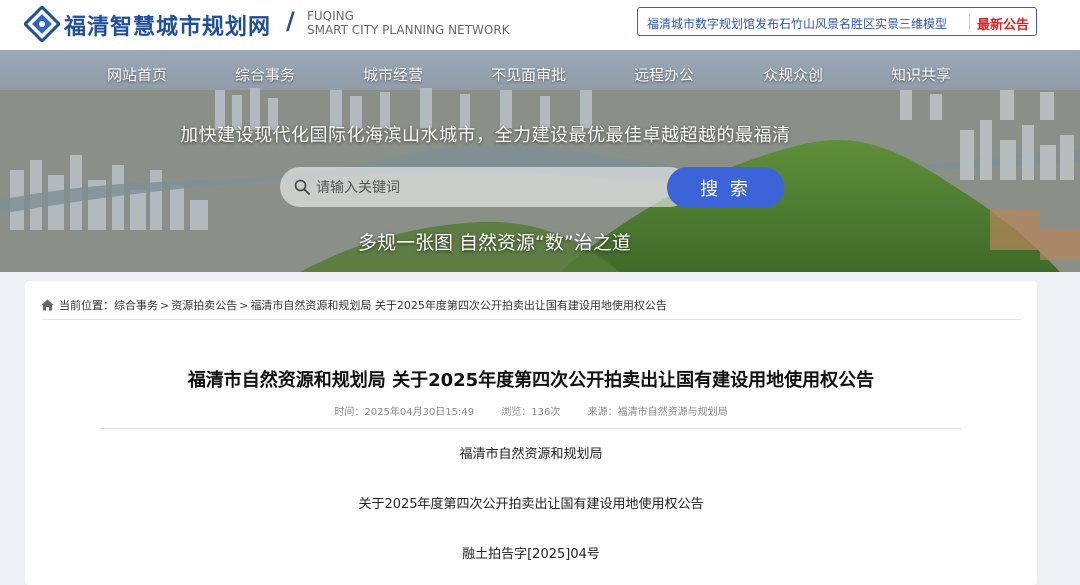 This screenshot has width=1080, height=585. What do you see at coordinates (793, 74) in the screenshot?
I see `nav-item-crowd-planning: 众规众创` at bounding box center [793, 74].